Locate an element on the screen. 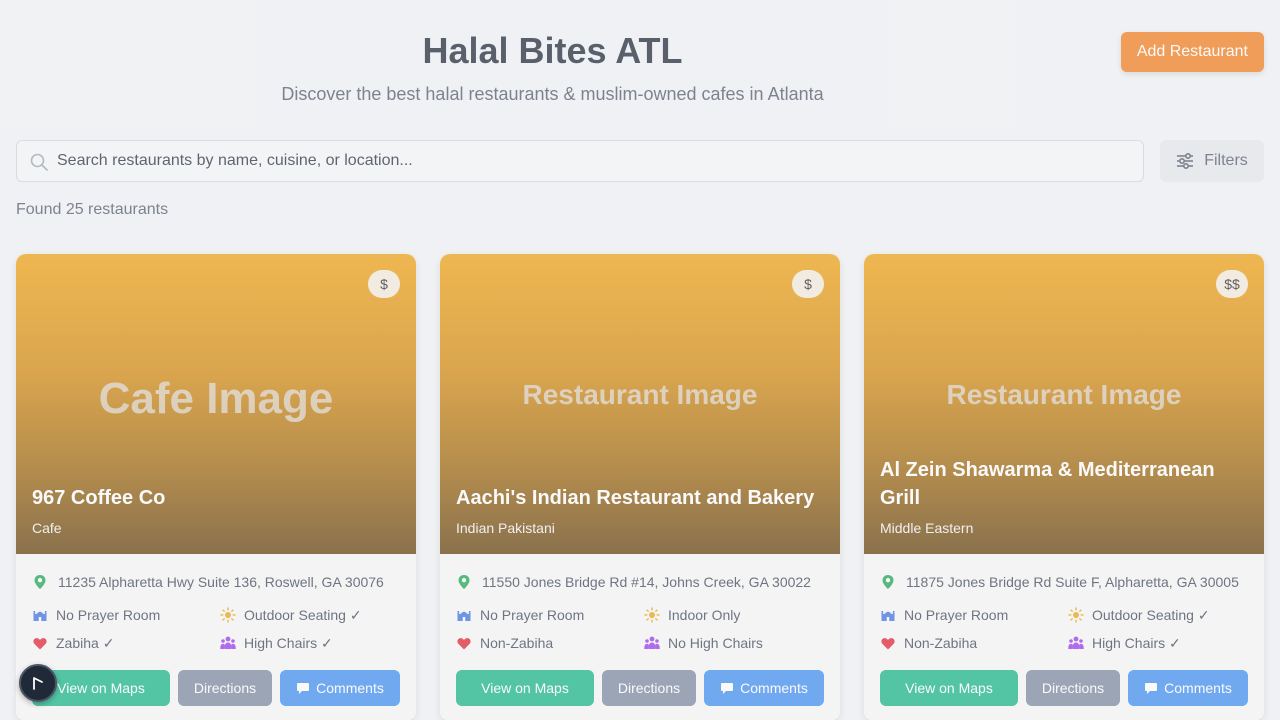 The height and width of the screenshot is (720, 1280). assistant-button is located at coordinates (38, 683).